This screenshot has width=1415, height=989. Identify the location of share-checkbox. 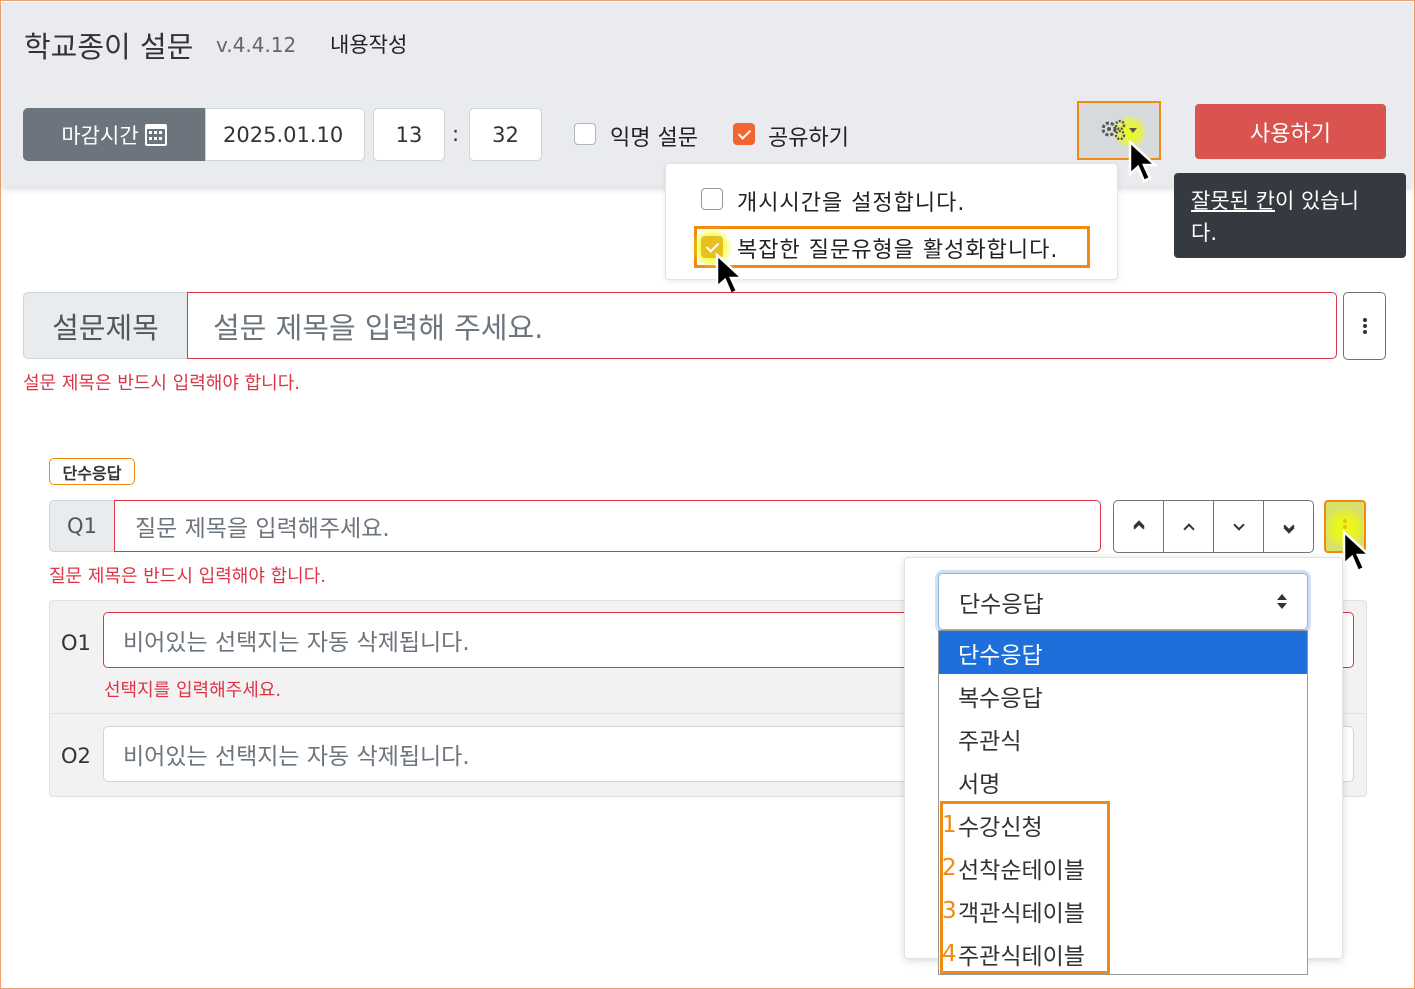
(744, 134).